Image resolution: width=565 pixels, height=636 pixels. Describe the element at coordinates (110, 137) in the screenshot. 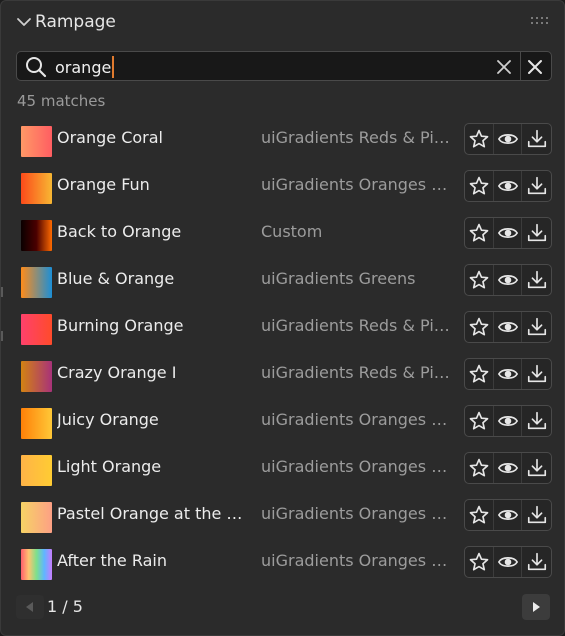

I see `gradient-name: Orange Coral` at that location.